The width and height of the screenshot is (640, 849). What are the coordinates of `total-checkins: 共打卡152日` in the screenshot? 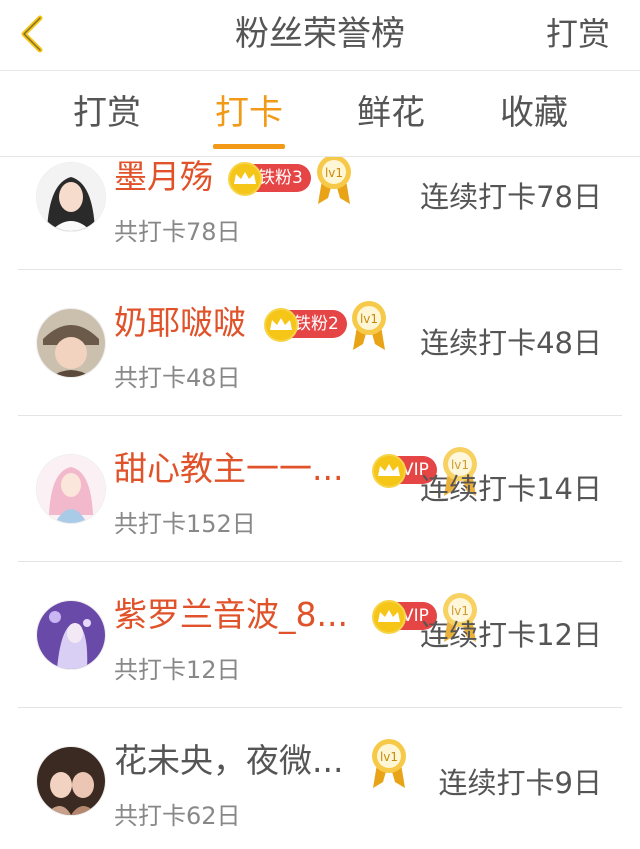 It's located at (185, 524).